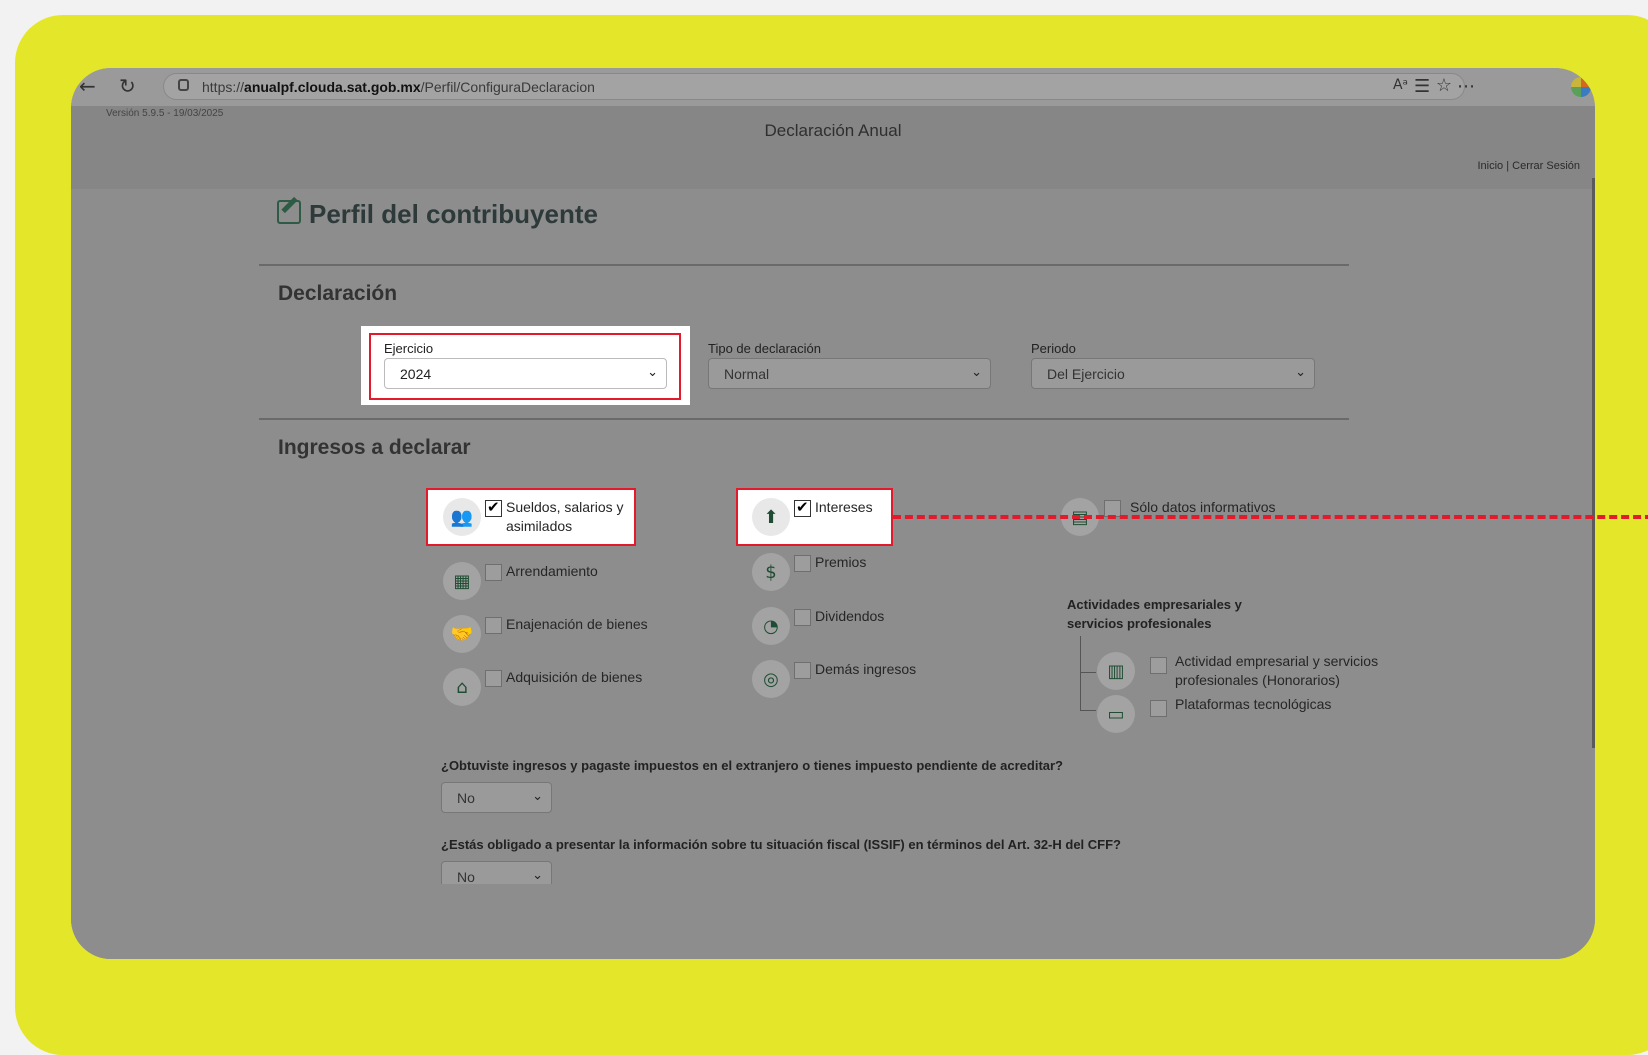  What do you see at coordinates (850, 616) in the screenshot?
I see `dividendos-label: Dividendos` at bounding box center [850, 616].